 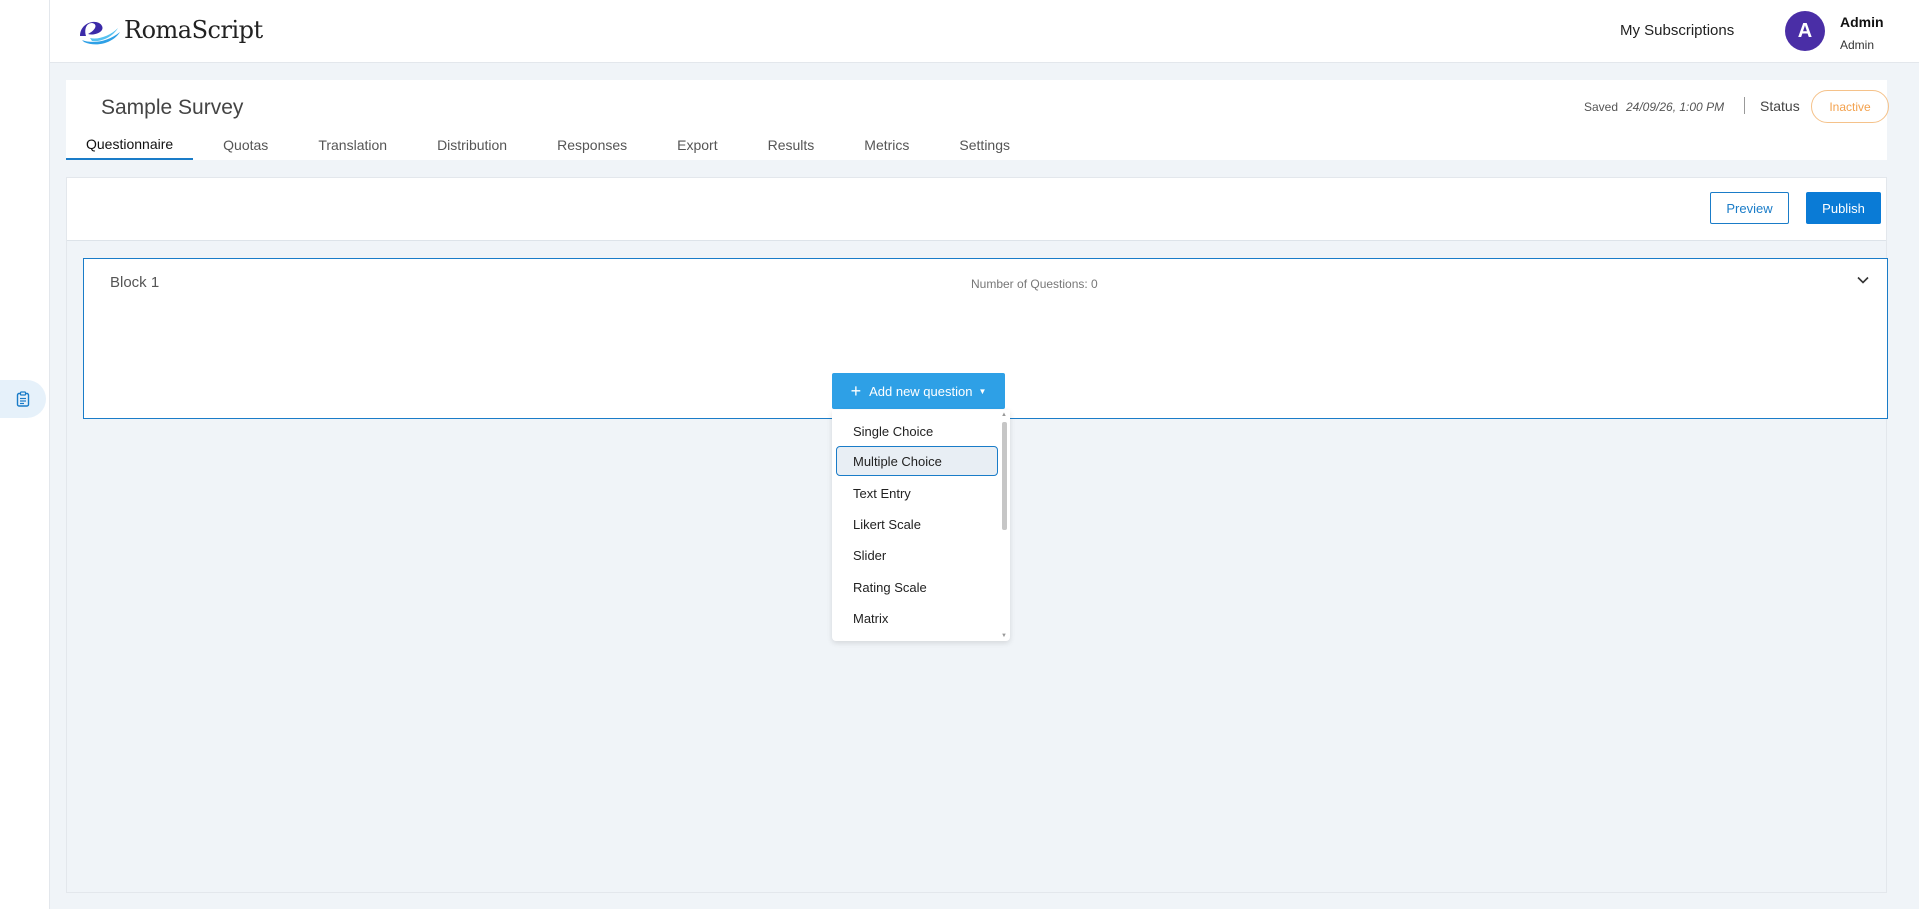 I want to click on scroll-down-icon: ▼, so click(x=1004, y=636).